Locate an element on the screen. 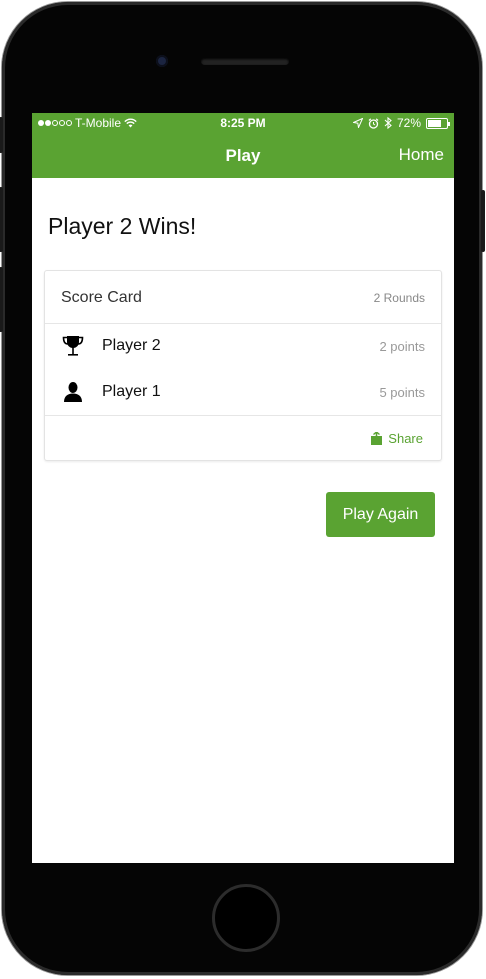  play-again-button: Play Again is located at coordinates (380, 514).